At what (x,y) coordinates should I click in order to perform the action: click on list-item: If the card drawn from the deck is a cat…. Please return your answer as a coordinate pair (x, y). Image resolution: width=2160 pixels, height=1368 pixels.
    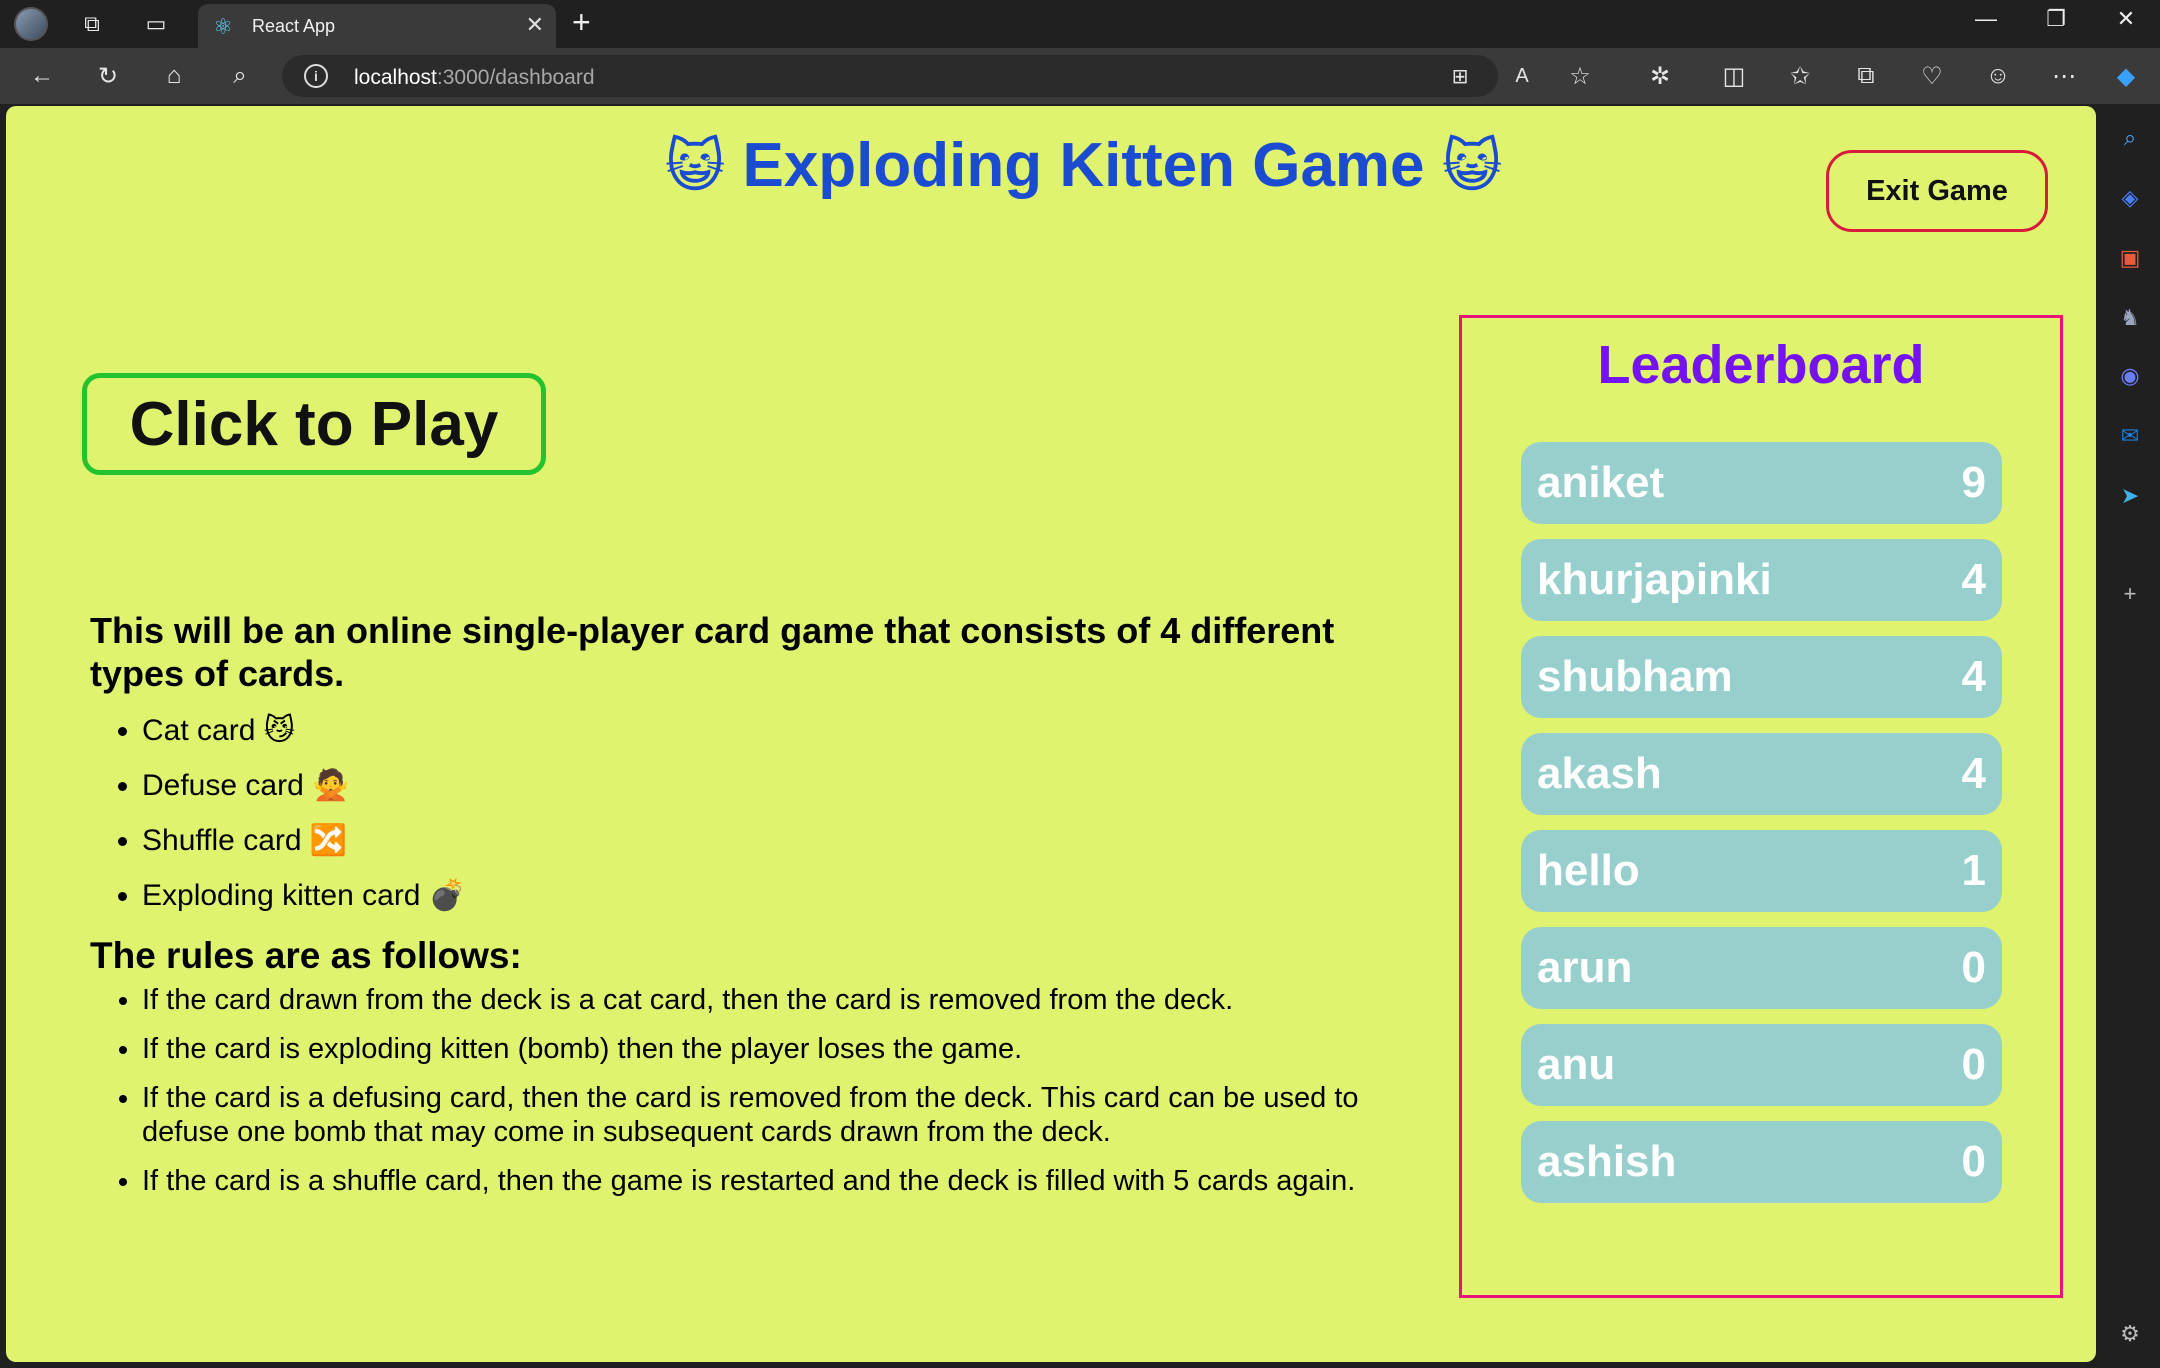
    Looking at the image, I should click on (781, 1000).